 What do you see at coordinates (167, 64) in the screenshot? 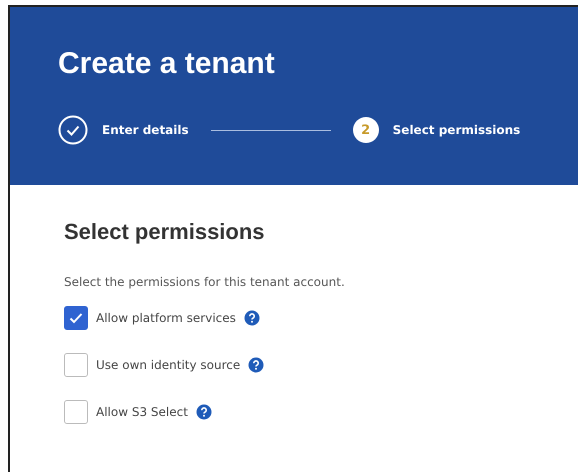
I see `page-title: Create a tenant` at bounding box center [167, 64].